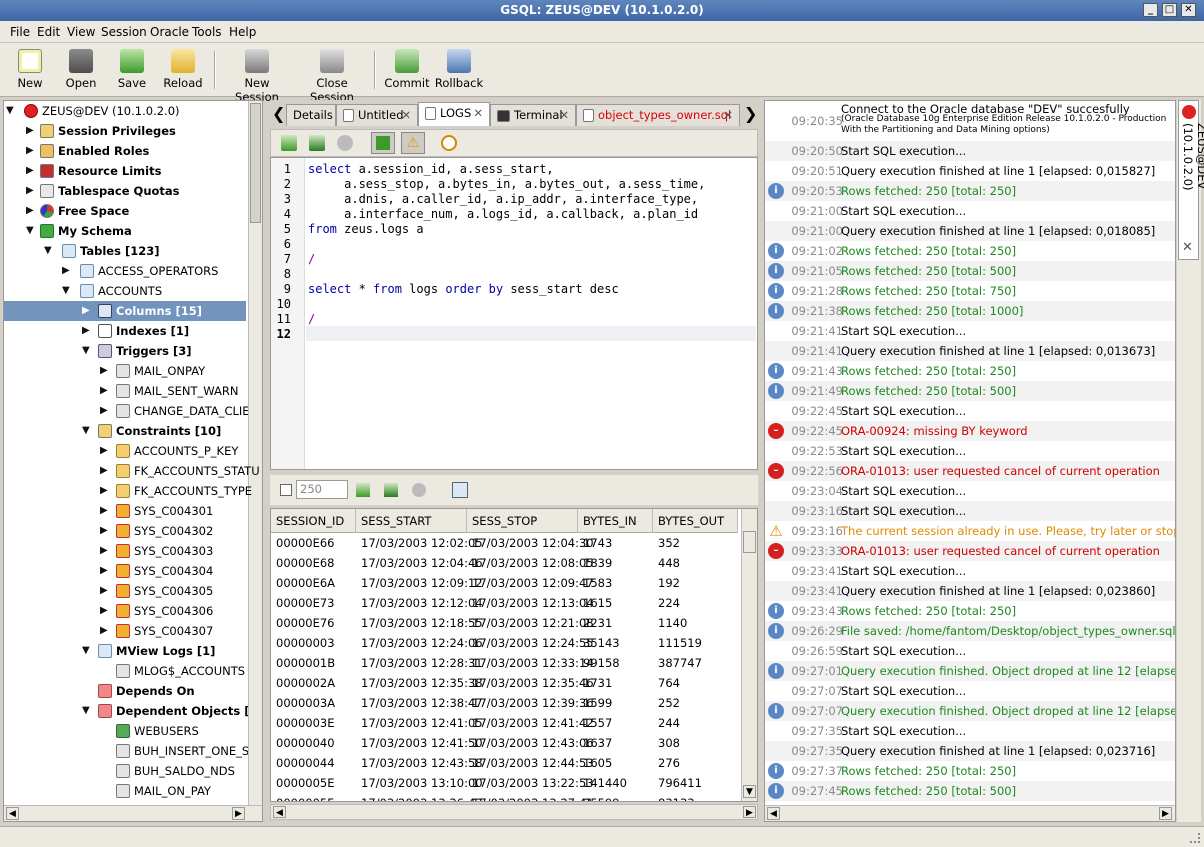 This screenshot has width=1204, height=847. I want to click on tab-untitled: Untitled ✕, so click(377, 115).